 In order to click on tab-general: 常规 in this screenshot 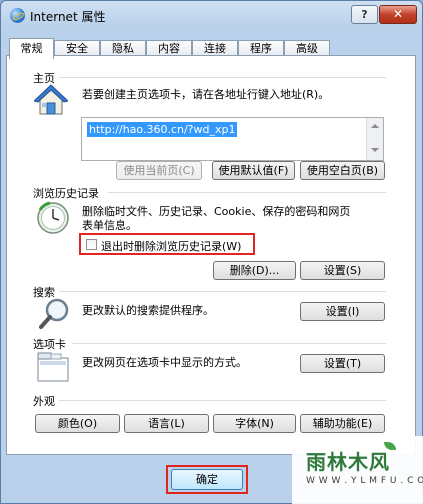, I will do `click(31, 48)`.